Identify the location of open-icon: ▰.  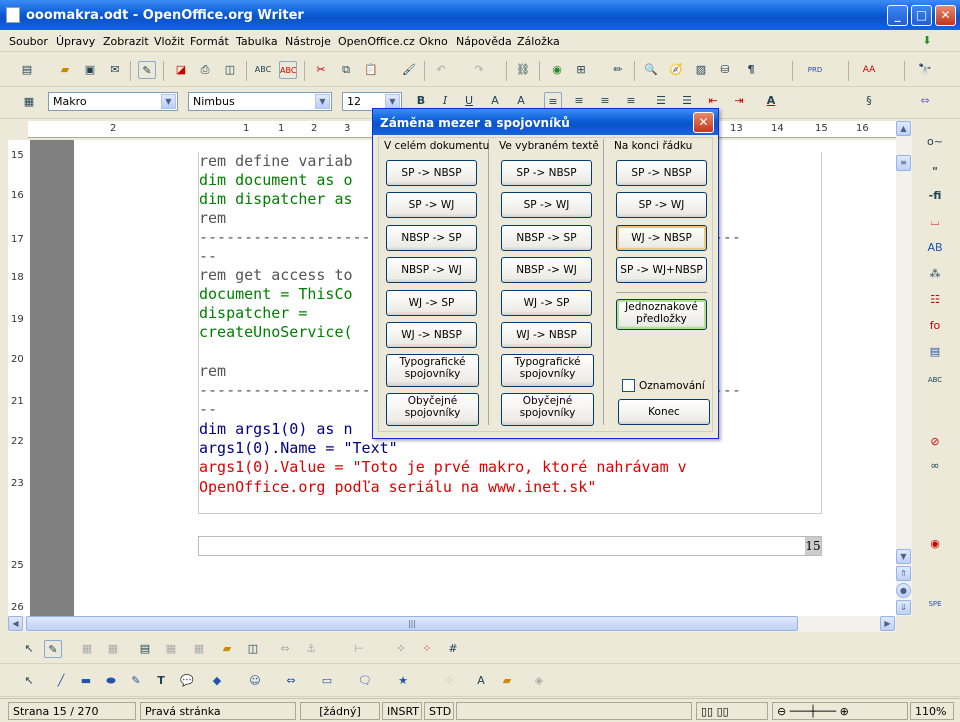
(65, 70).